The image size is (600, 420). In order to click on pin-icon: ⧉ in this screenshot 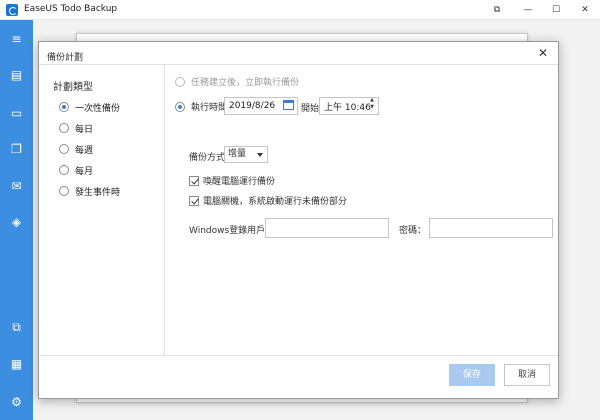, I will do `click(497, 10)`.